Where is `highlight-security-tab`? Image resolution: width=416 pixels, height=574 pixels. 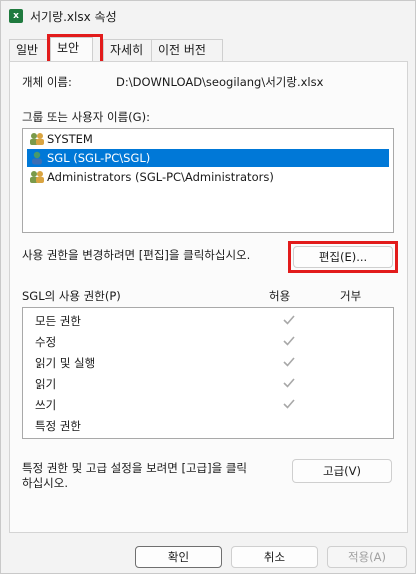 highlight-security-tab is located at coordinates (75, 49).